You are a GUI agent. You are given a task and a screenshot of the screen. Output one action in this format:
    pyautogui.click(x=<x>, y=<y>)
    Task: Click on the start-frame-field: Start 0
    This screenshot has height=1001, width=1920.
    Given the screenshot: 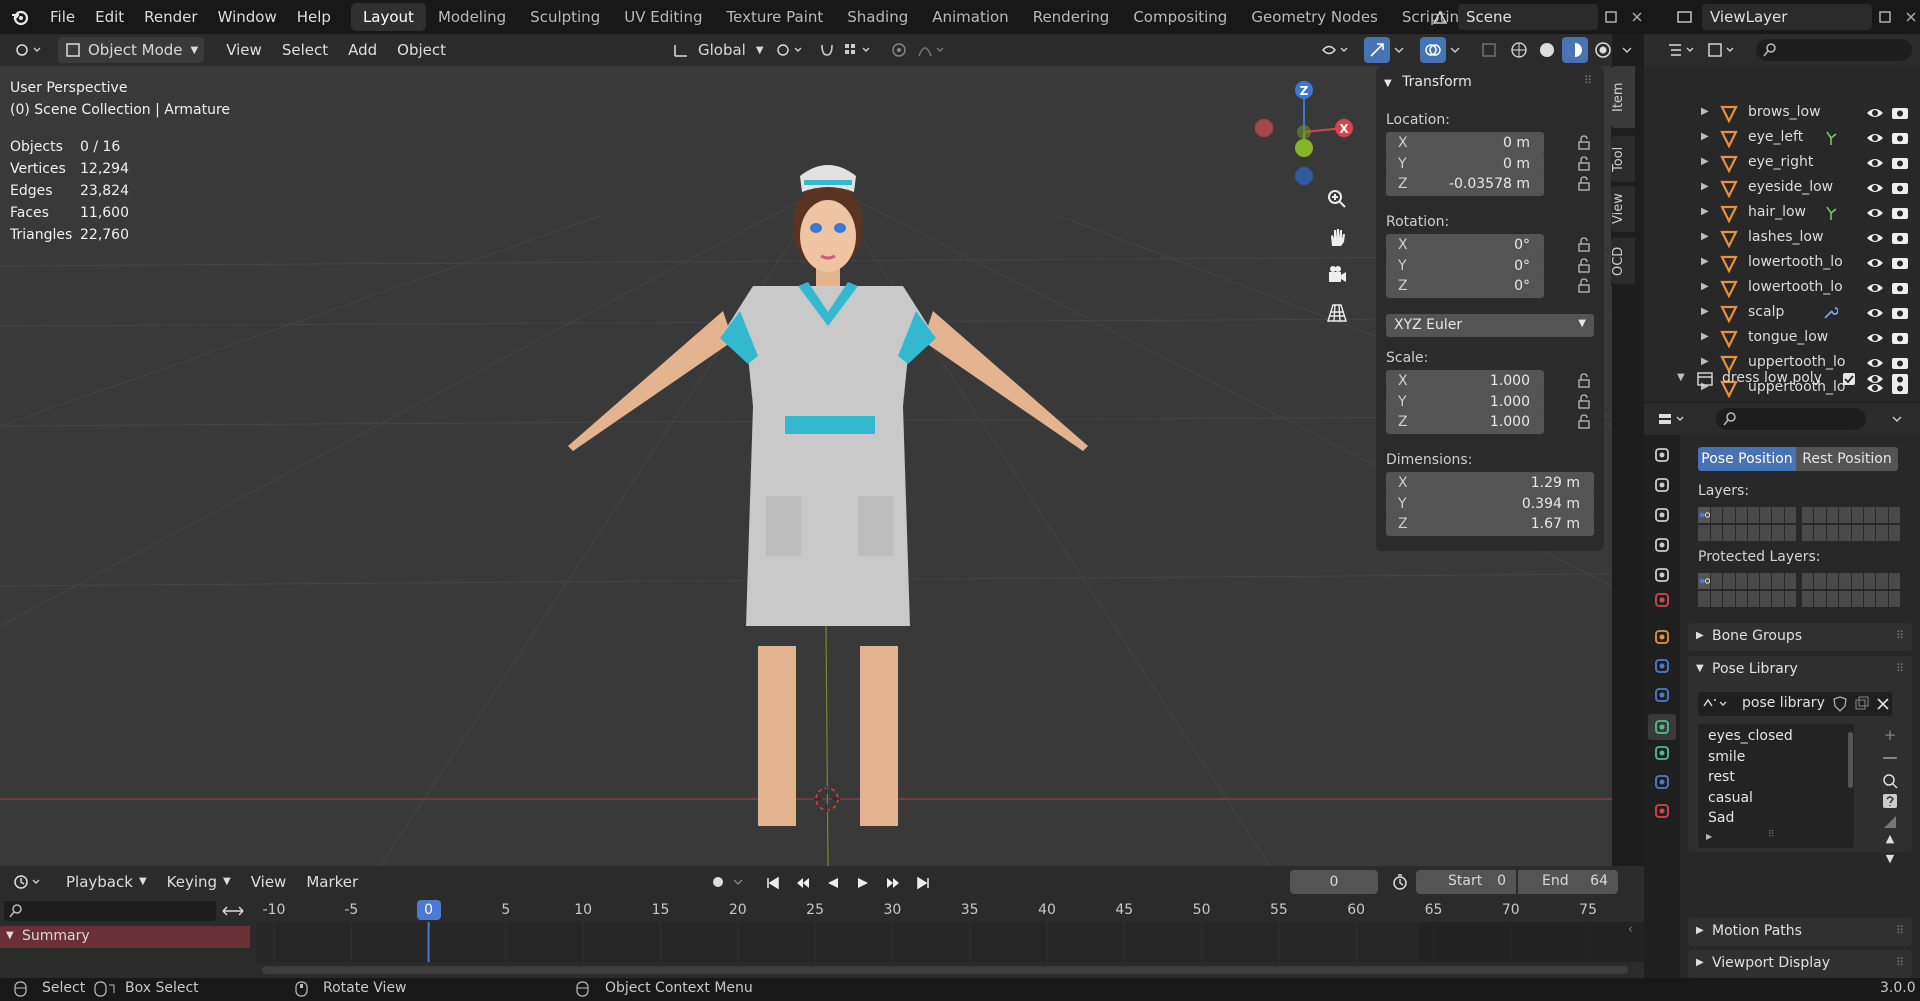 What is the action you would take?
    pyautogui.click(x=1466, y=882)
    